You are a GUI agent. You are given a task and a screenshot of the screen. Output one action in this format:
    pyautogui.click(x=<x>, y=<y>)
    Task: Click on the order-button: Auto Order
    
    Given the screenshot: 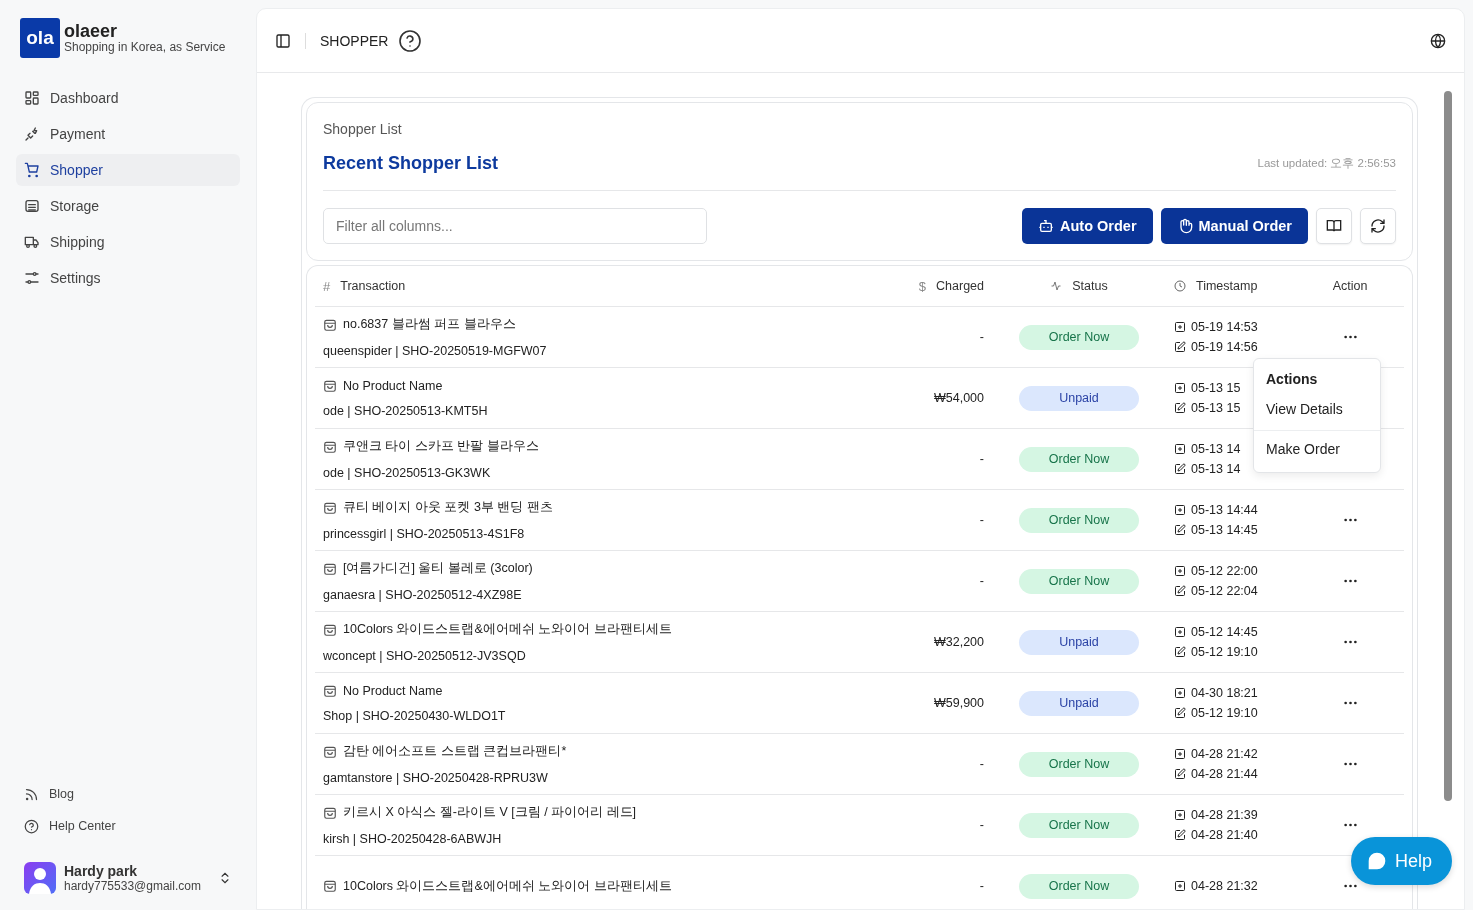 What is the action you would take?
    pyautogui.click(x=1087, y=226)
    